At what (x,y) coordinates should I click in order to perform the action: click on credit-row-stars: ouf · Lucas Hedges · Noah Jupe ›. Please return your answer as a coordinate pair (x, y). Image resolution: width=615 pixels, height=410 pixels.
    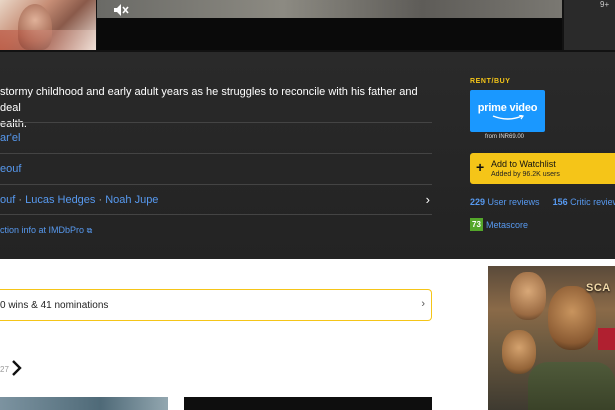
    Looking at the image, I should click on (216, 199).